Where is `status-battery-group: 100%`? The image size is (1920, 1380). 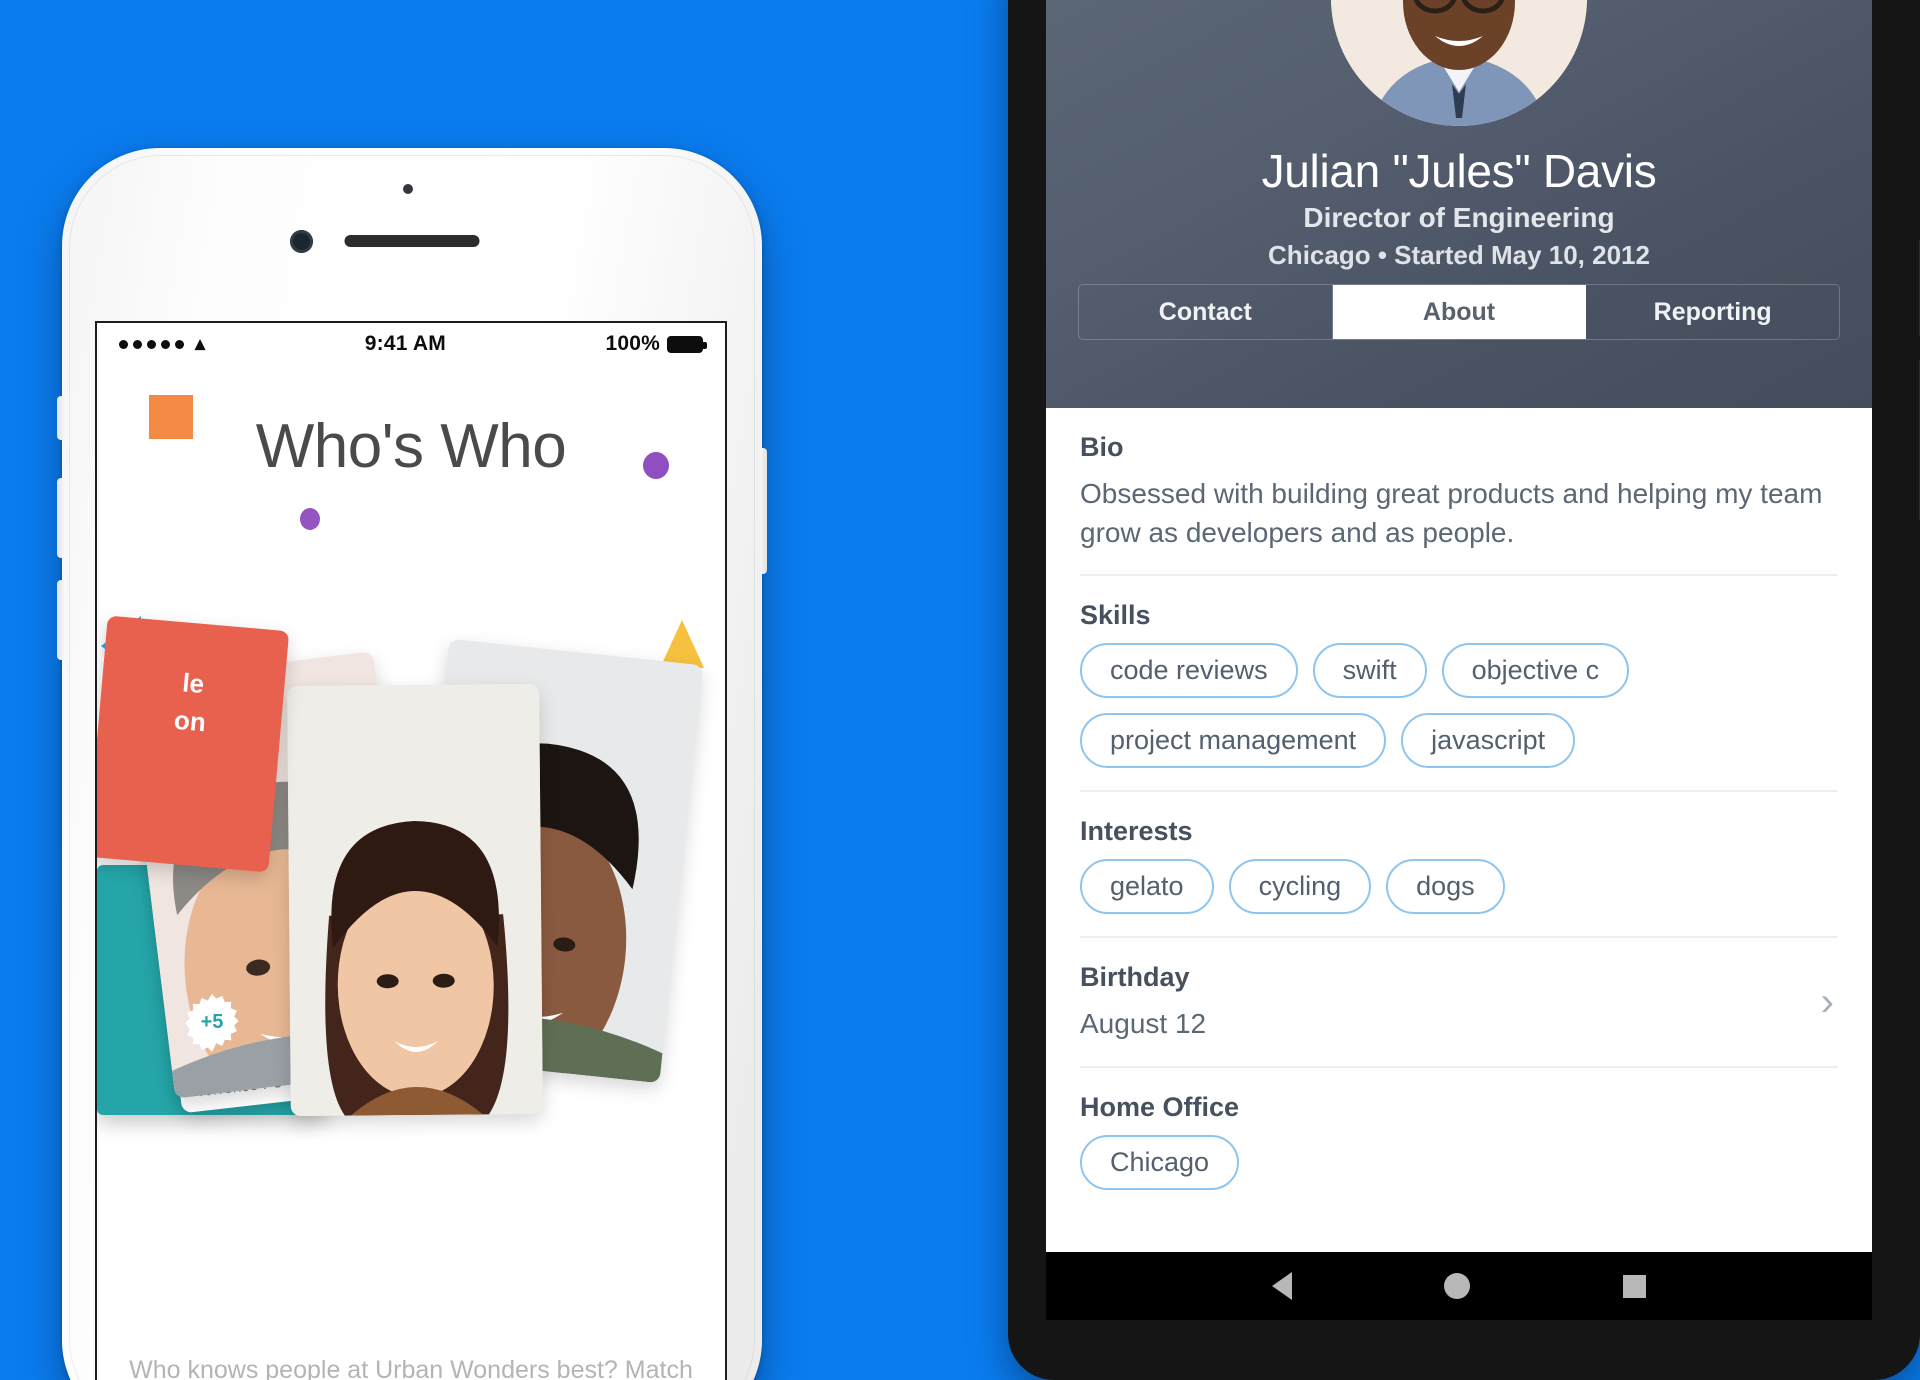 status-battery-group: 100% is located at coordinates (656, 344).